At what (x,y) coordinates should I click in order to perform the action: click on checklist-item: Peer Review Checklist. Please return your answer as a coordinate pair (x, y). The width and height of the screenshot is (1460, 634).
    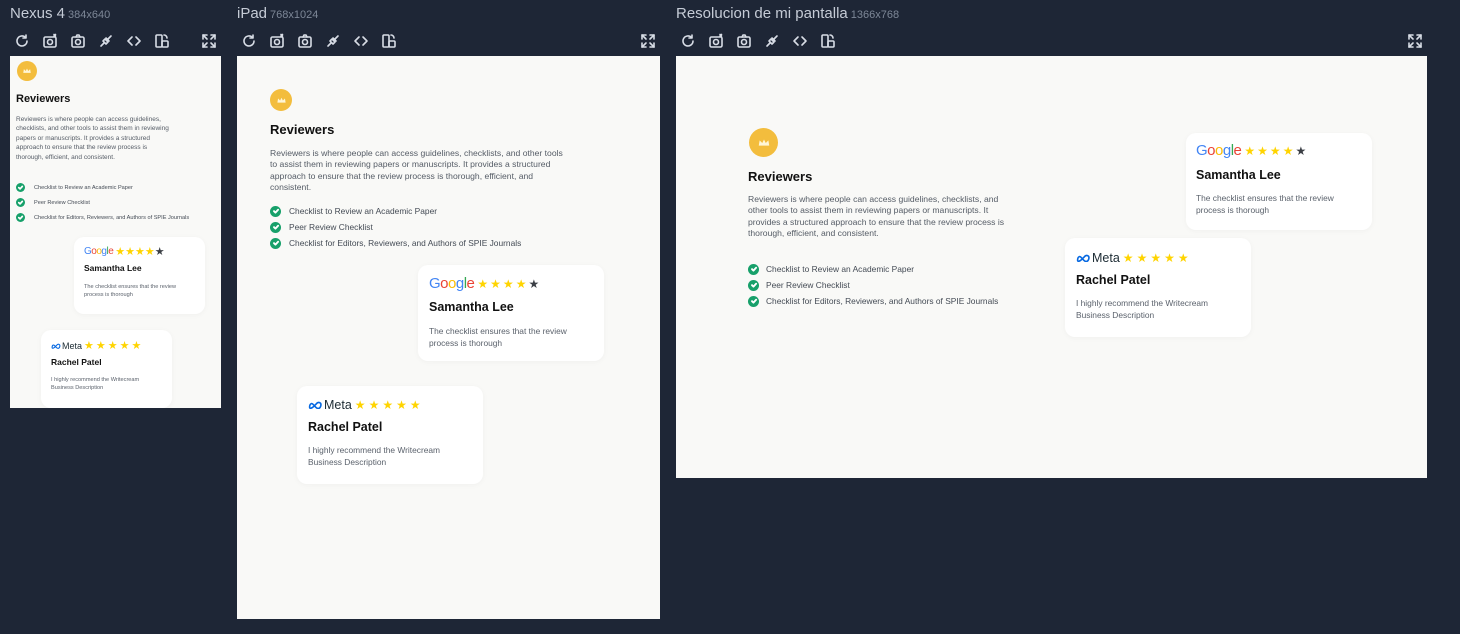
    Looking at the image, I should click on (102, 202).